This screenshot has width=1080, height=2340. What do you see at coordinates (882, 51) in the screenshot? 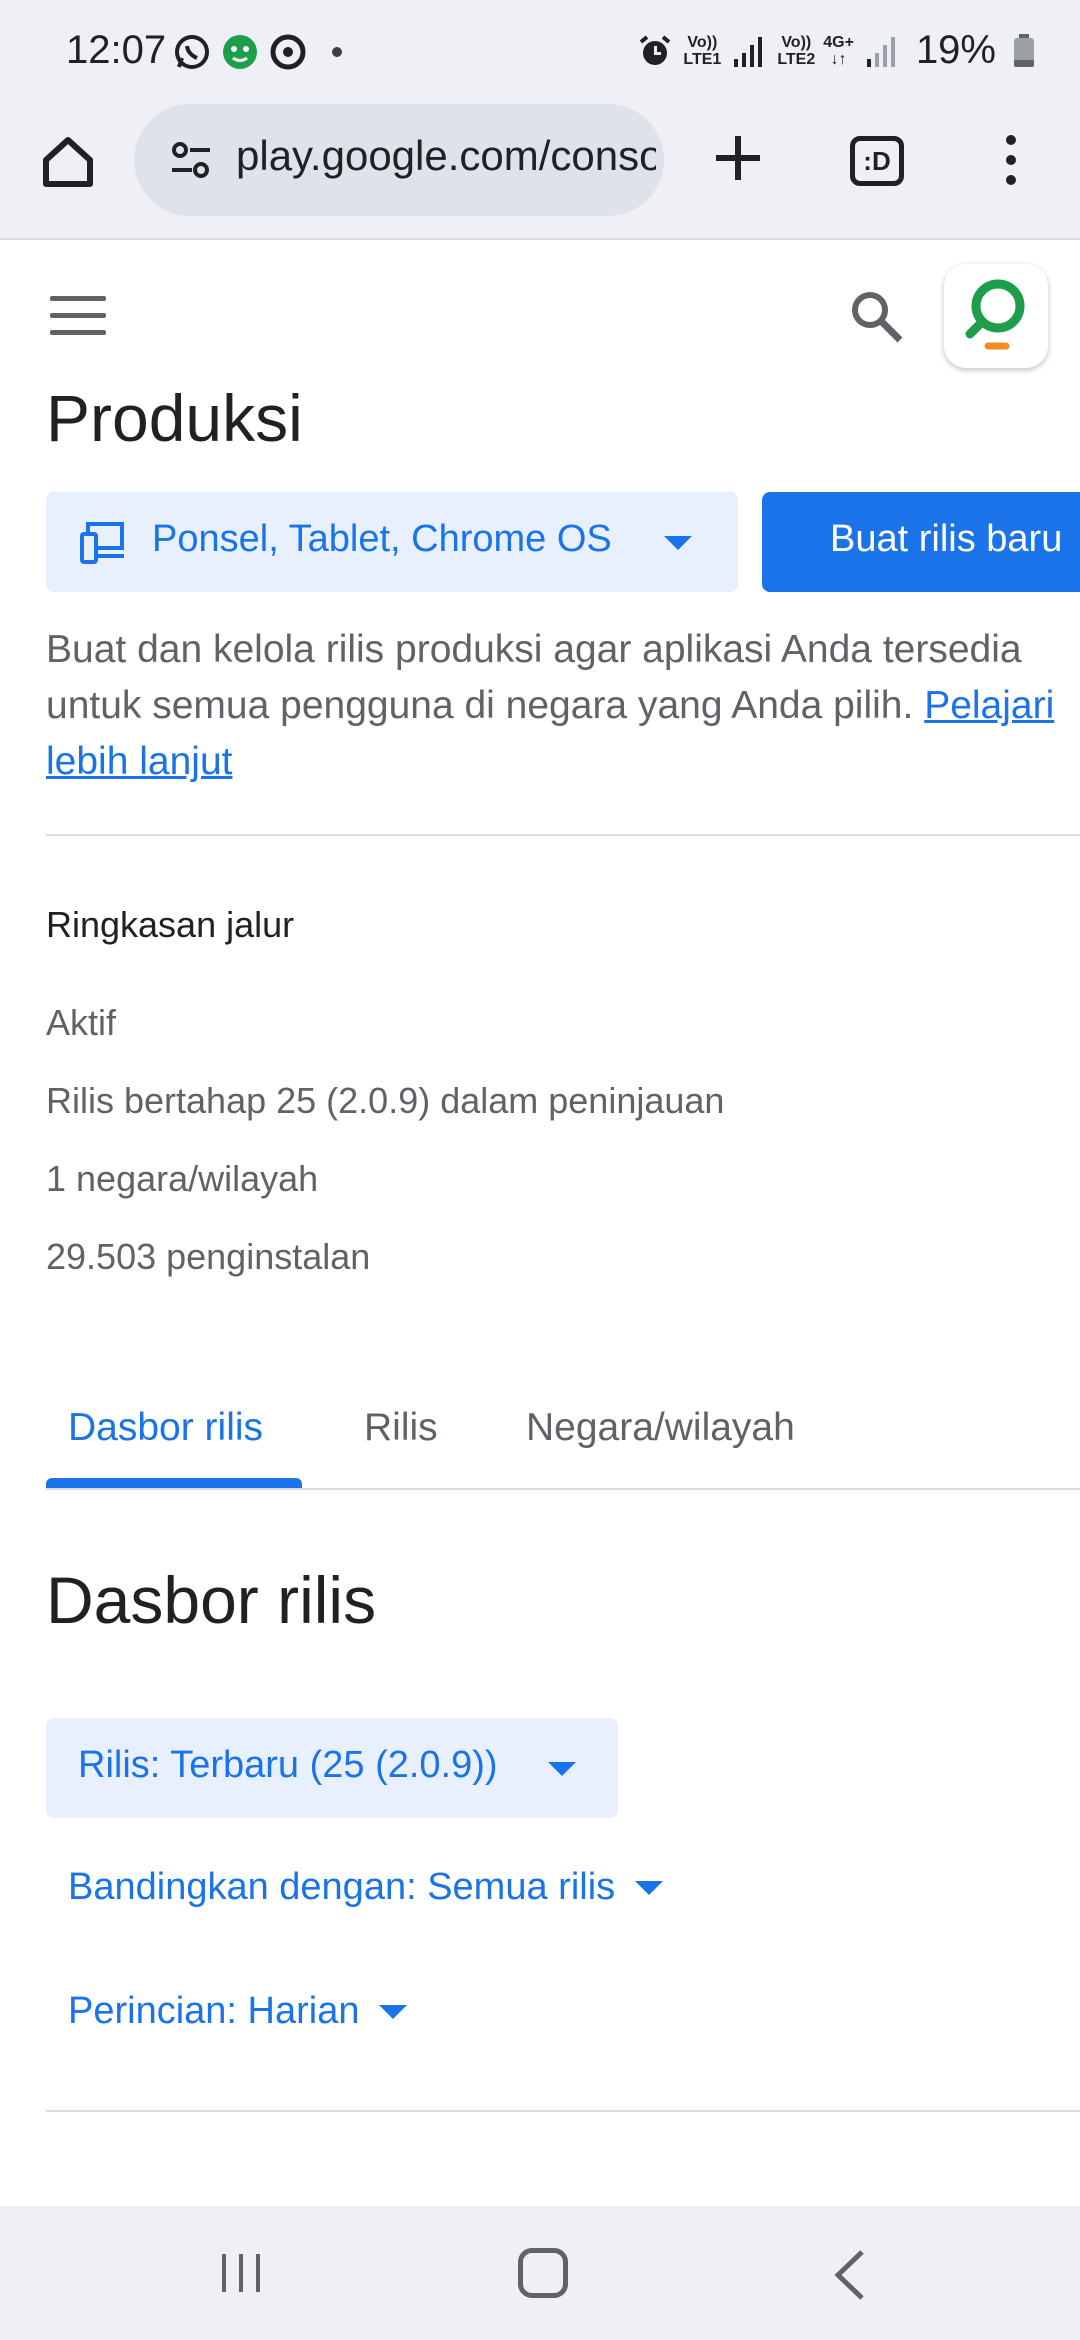
I see `signal-bars-weak-icon` at bounding box center [882, 51].